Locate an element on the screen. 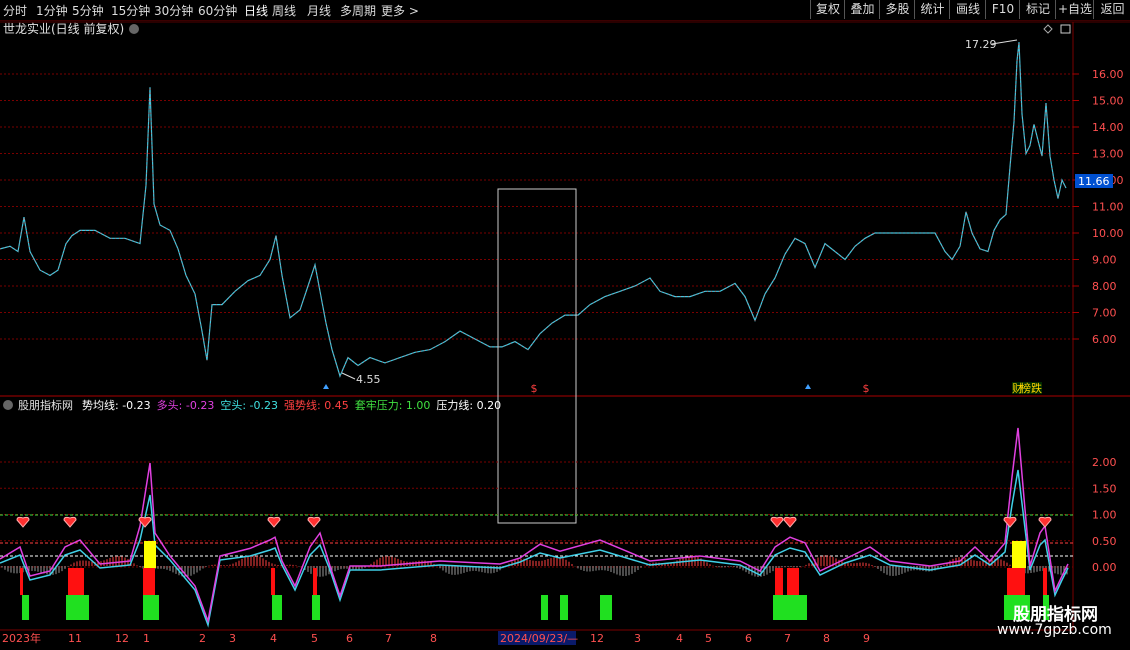 The height and width of the screenshot is (650, 1130). price-tick-label: 9.00 is located at coordinates (1104, 260).